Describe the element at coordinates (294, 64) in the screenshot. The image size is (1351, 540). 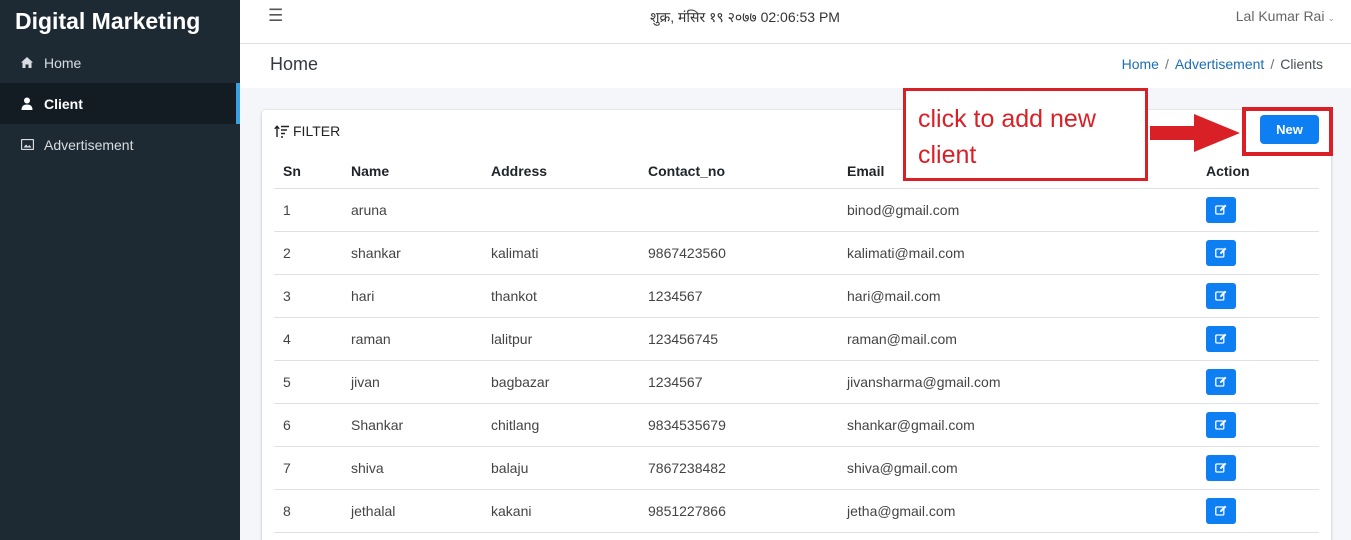
I see `page-title: Home` at that location.